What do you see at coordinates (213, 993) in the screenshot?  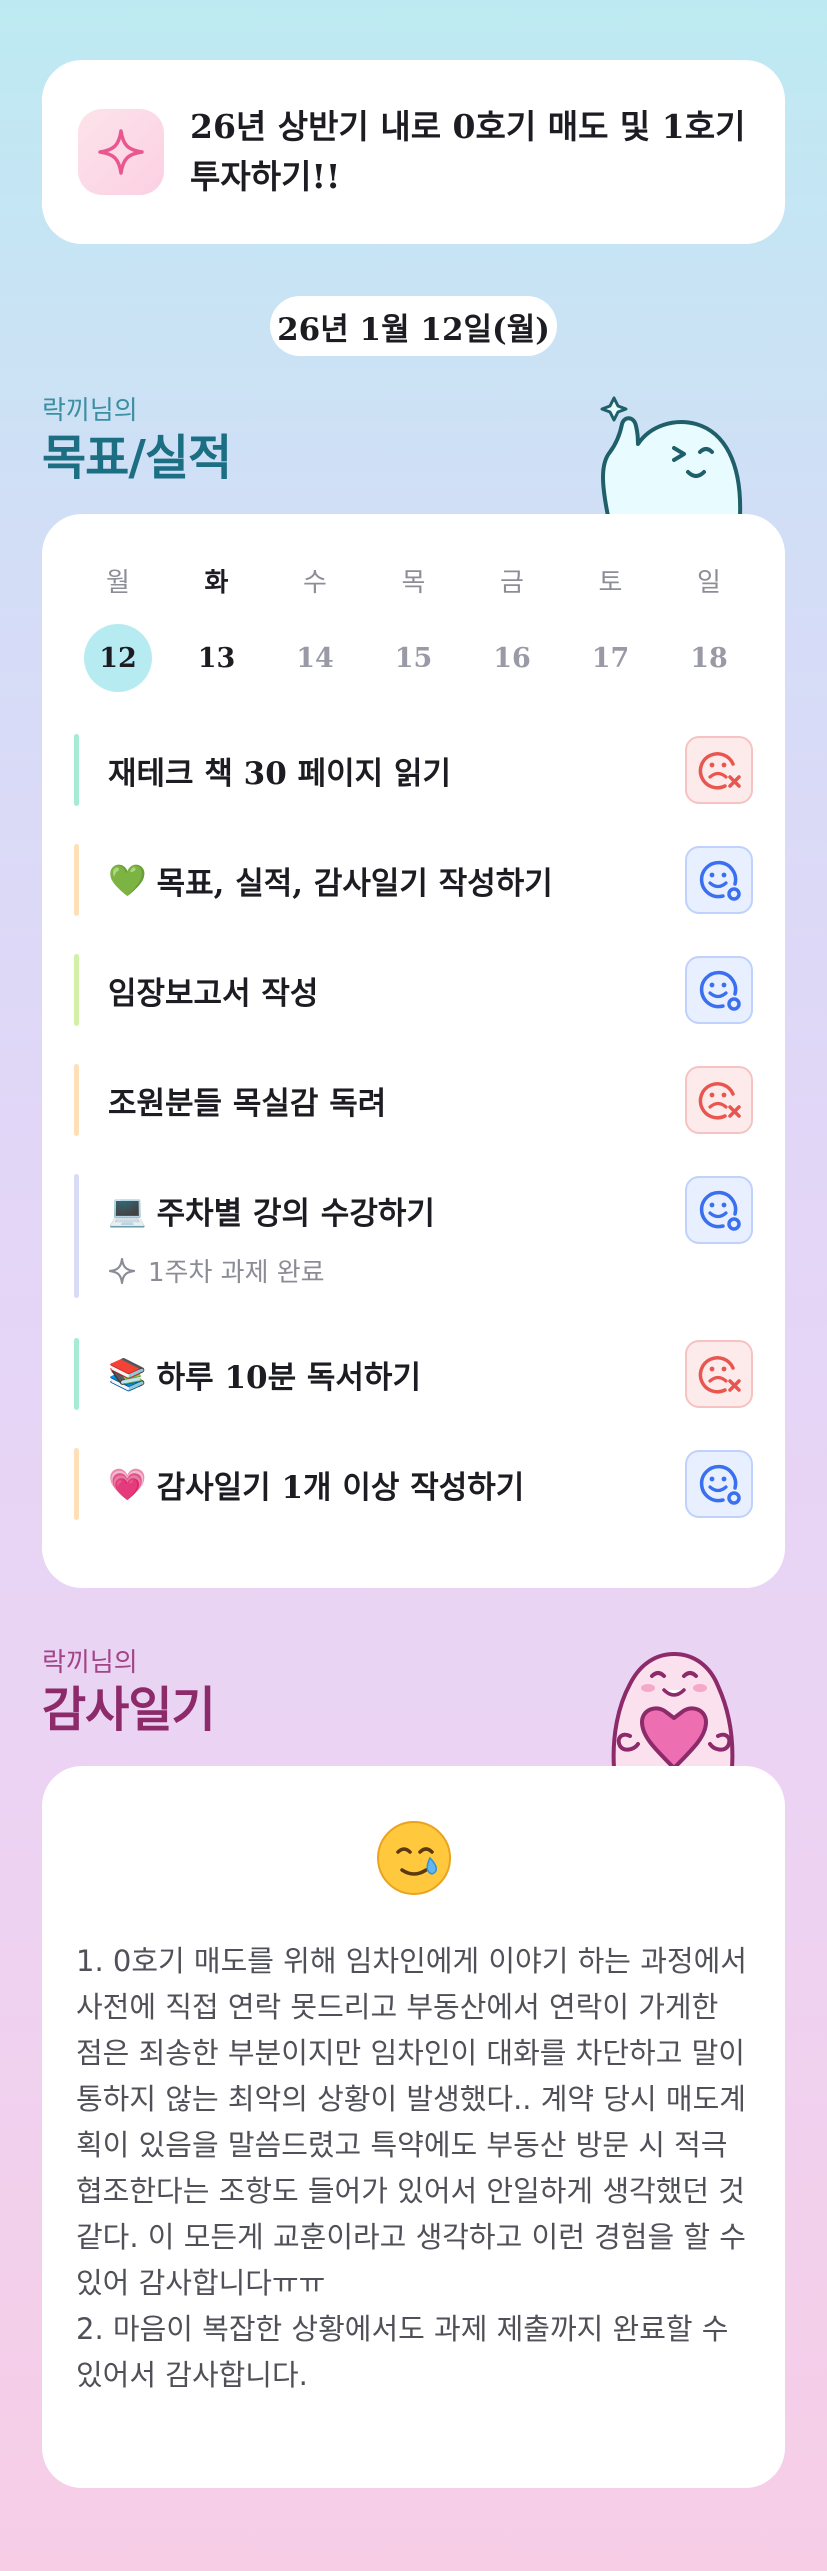 I see `goal-label: 임장보고서 작성` at bounding box center [213, 993].